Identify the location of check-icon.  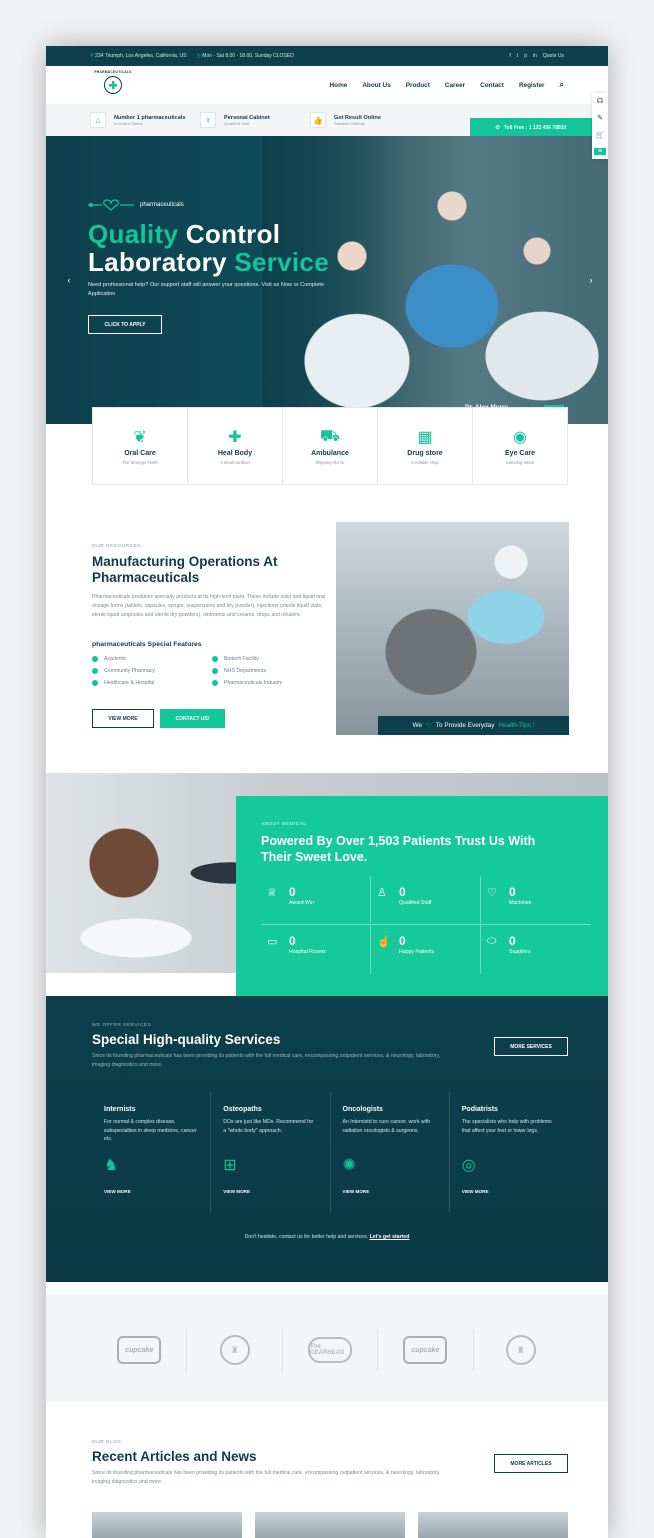
(95, 683).